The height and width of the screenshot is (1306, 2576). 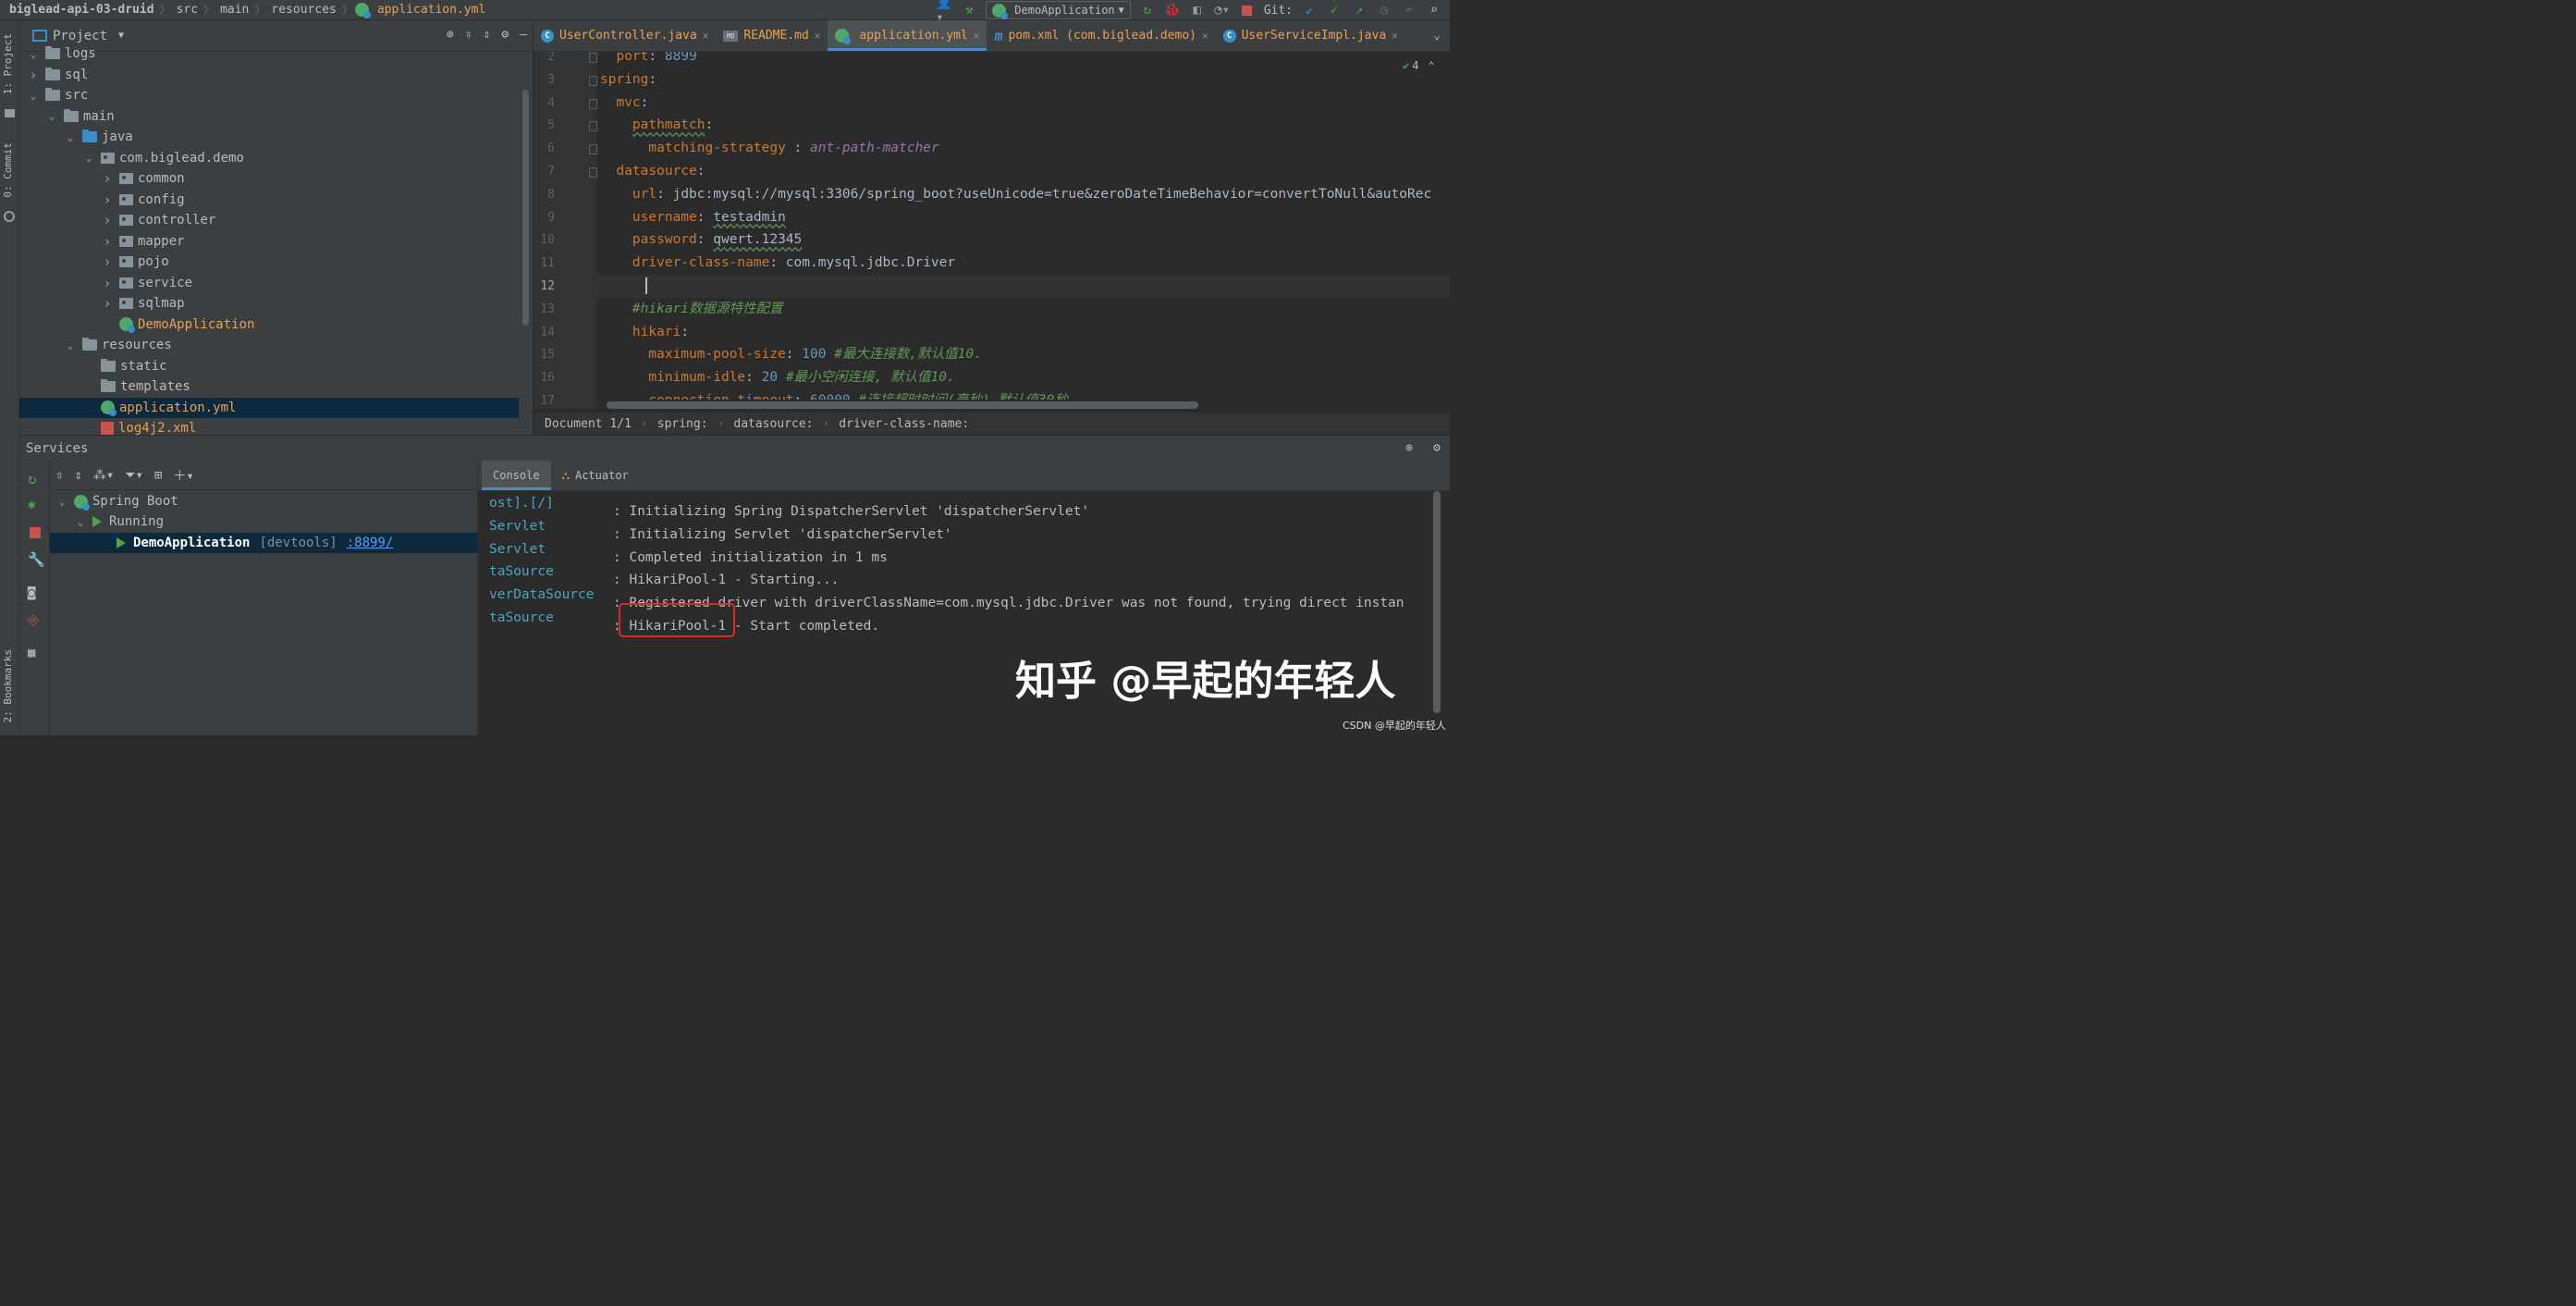 I want to click on git-commit-icon: ✓, so click(x=1334, y=10).